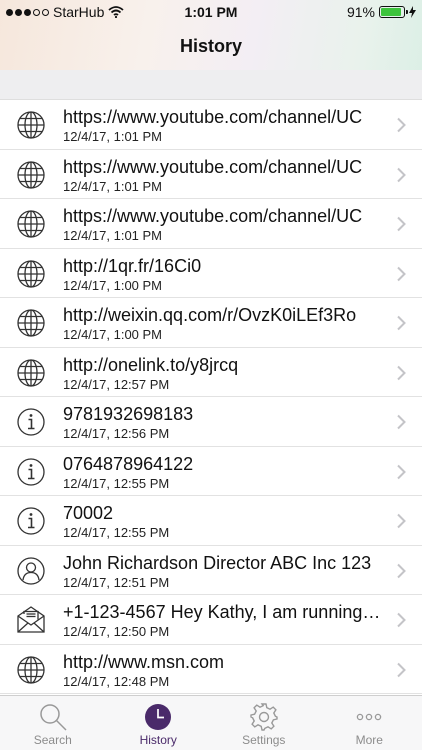 This screenshot has width=422, height=750. What do you see at coordinates (211, 422) in the screenshot?
I see `history-row: 9781932698183 12/4/17, 12:56 PM` at bounding box center [211, 422].